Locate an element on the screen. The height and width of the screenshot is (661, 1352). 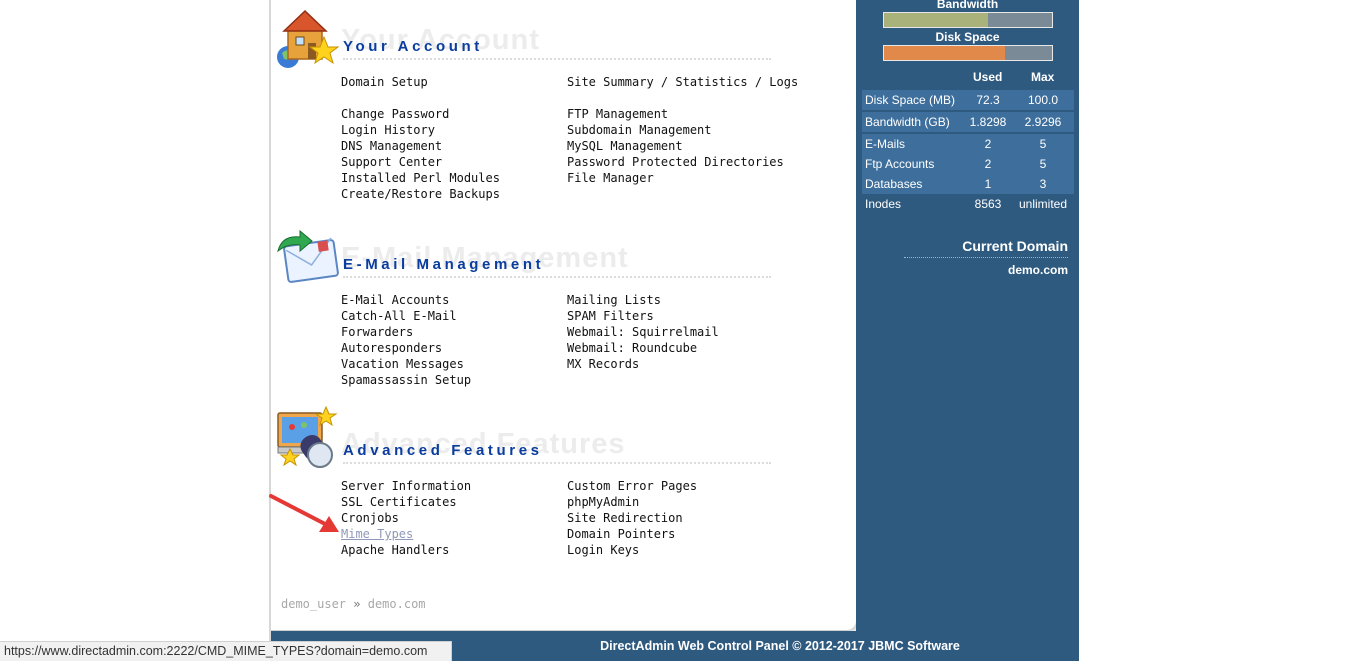
link-subdomain-management: Subdomain Management is located at coordinates (682, 130).